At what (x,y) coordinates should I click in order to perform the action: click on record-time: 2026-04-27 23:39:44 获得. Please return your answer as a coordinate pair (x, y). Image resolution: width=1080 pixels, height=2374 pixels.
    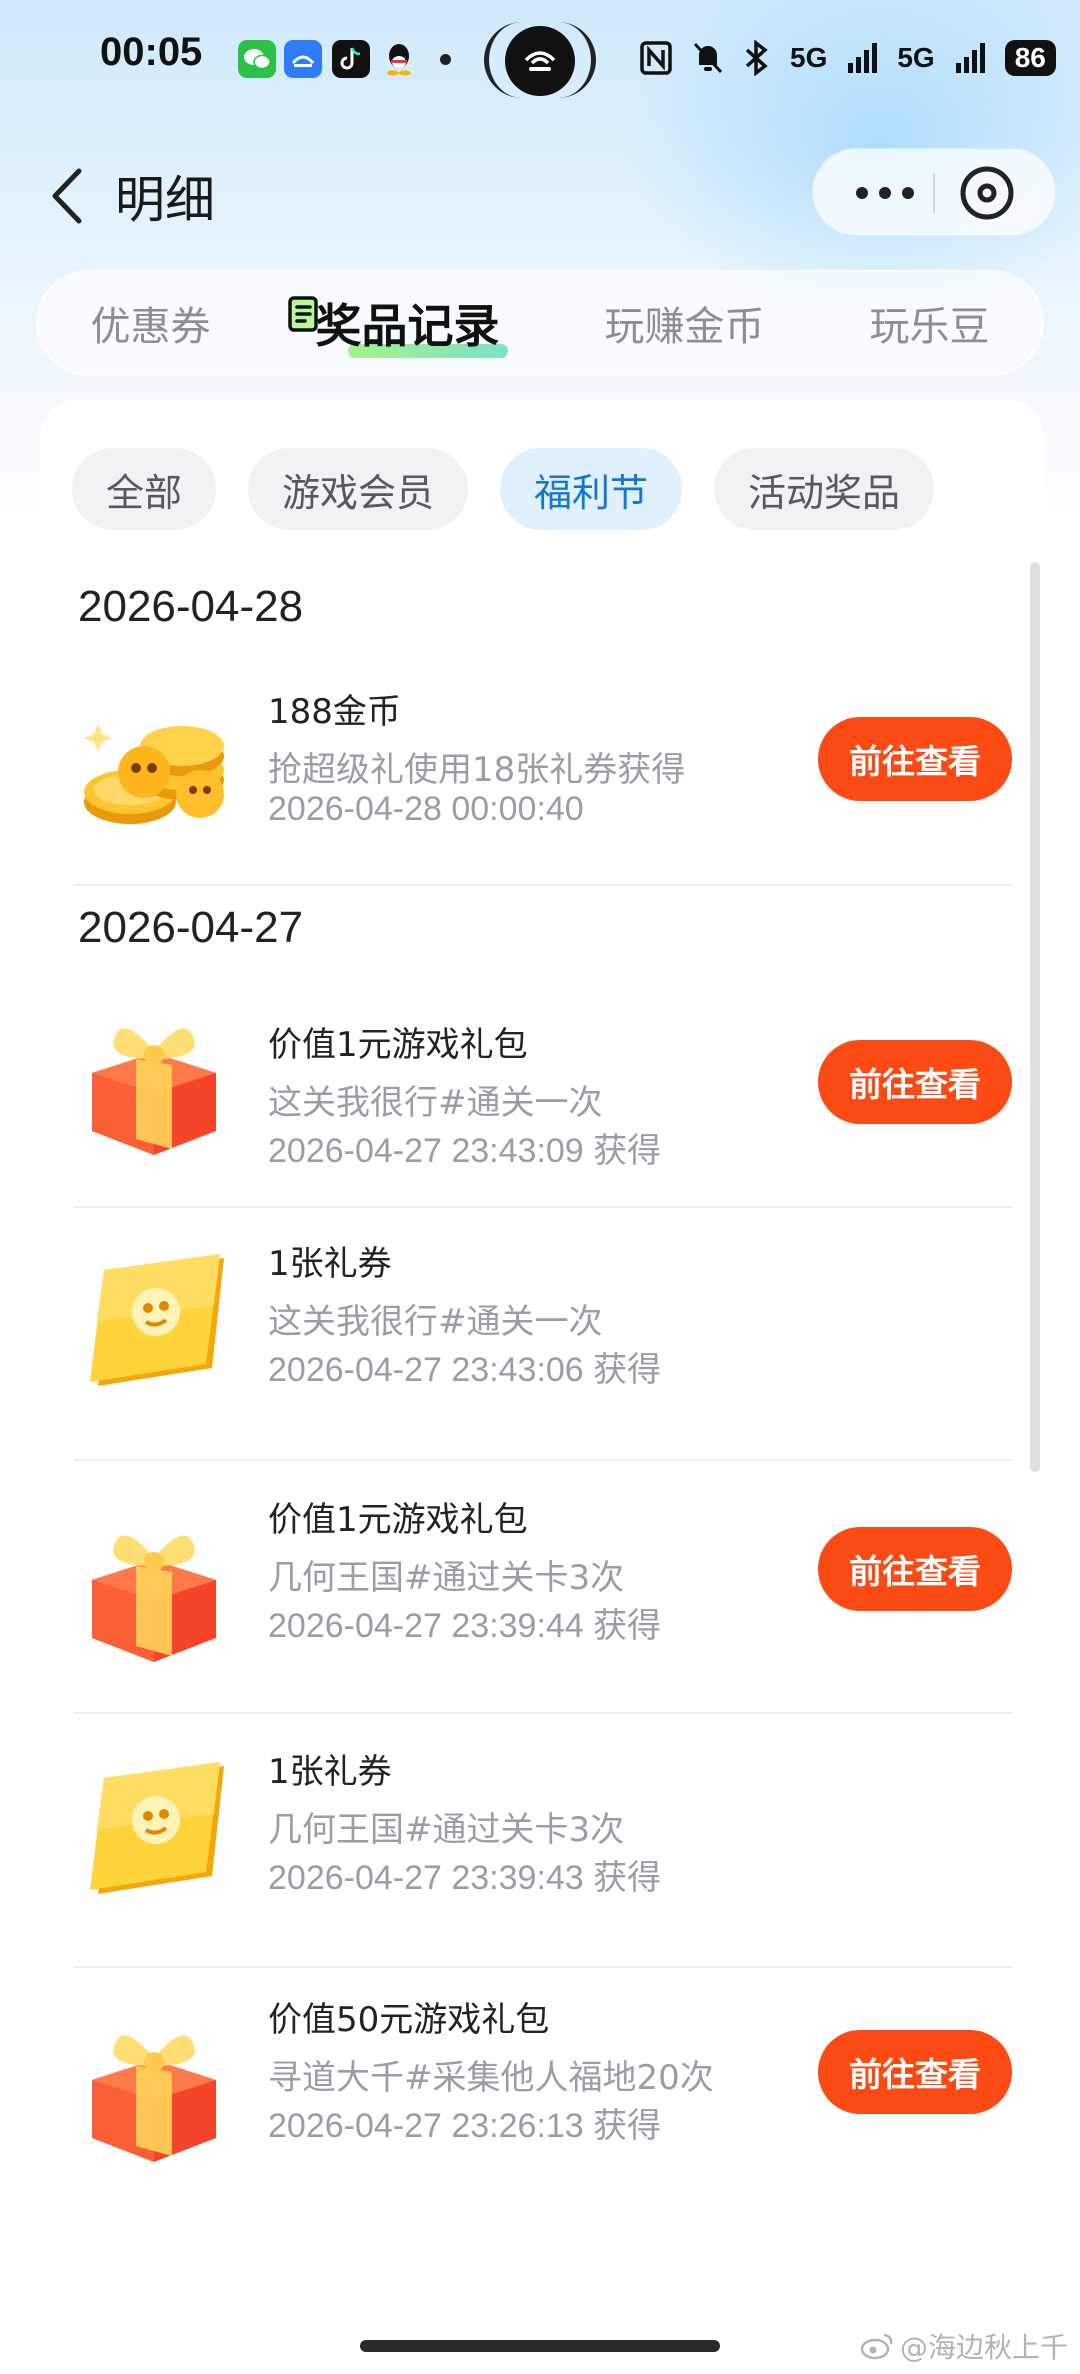
    Looking at the image, I should click on (465, 1626).